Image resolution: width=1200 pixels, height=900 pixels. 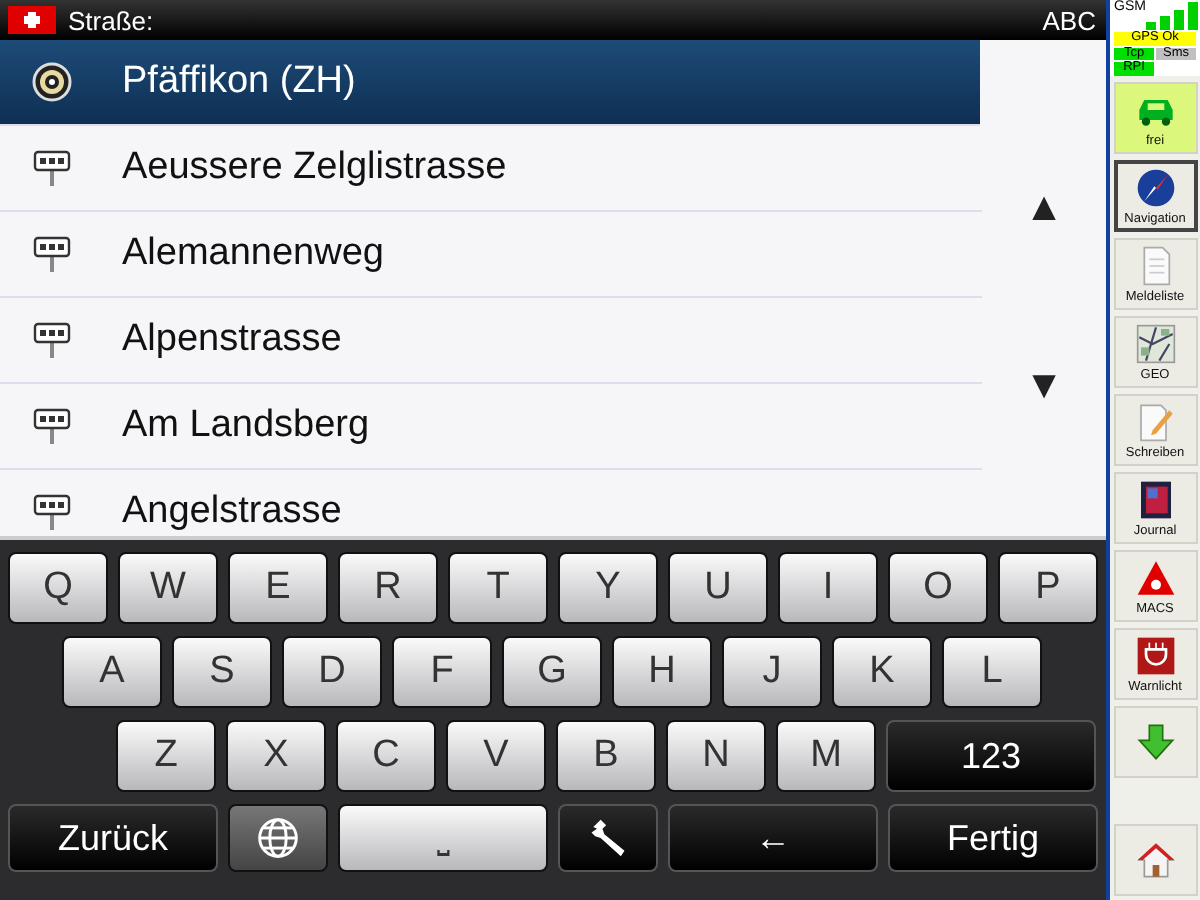 I want to click on pencil-document-icon, so click(x=1155, y=421).